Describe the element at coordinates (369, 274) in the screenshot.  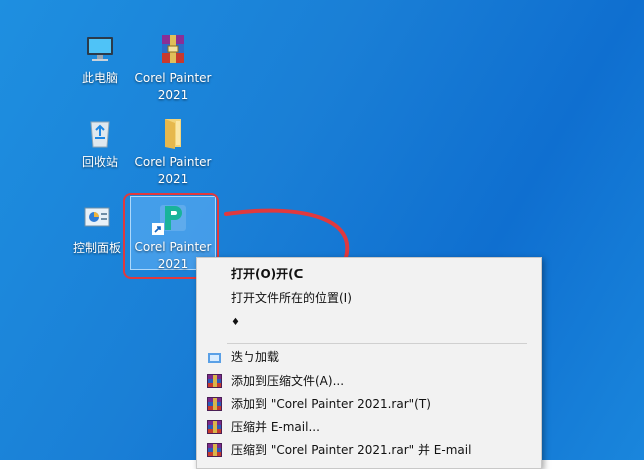
I see `menu-item-open: 打开(O)开(ᑕ` at that location.